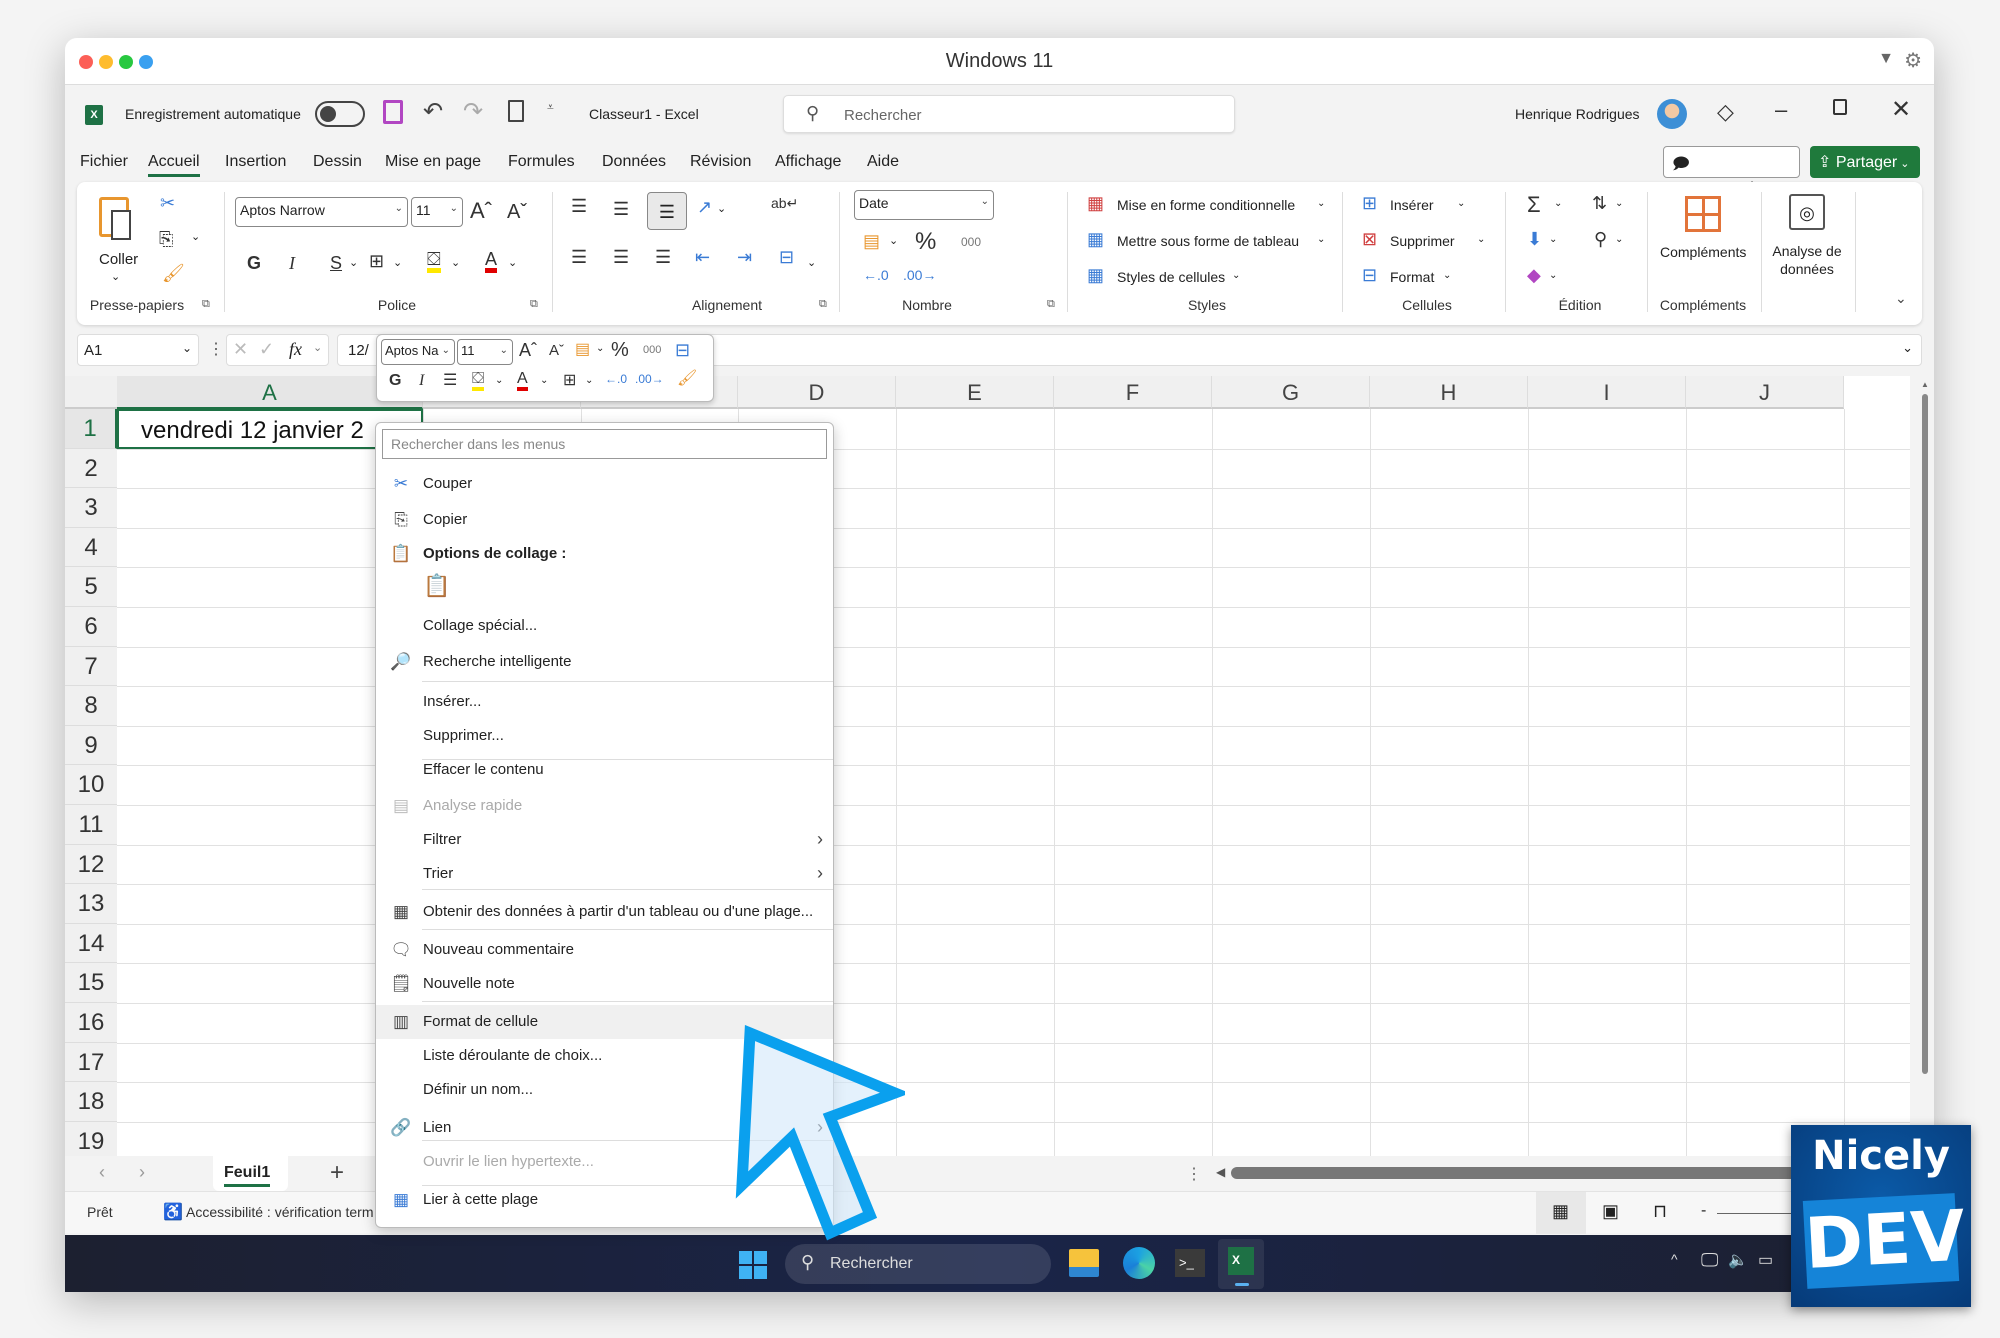 The height and width of the screenshot is (1338, 2000). What do you see at coordinates (1422, 241) in the screenshot?
I see `delete-button: Supprimer` at bounding box center [1422, 241].